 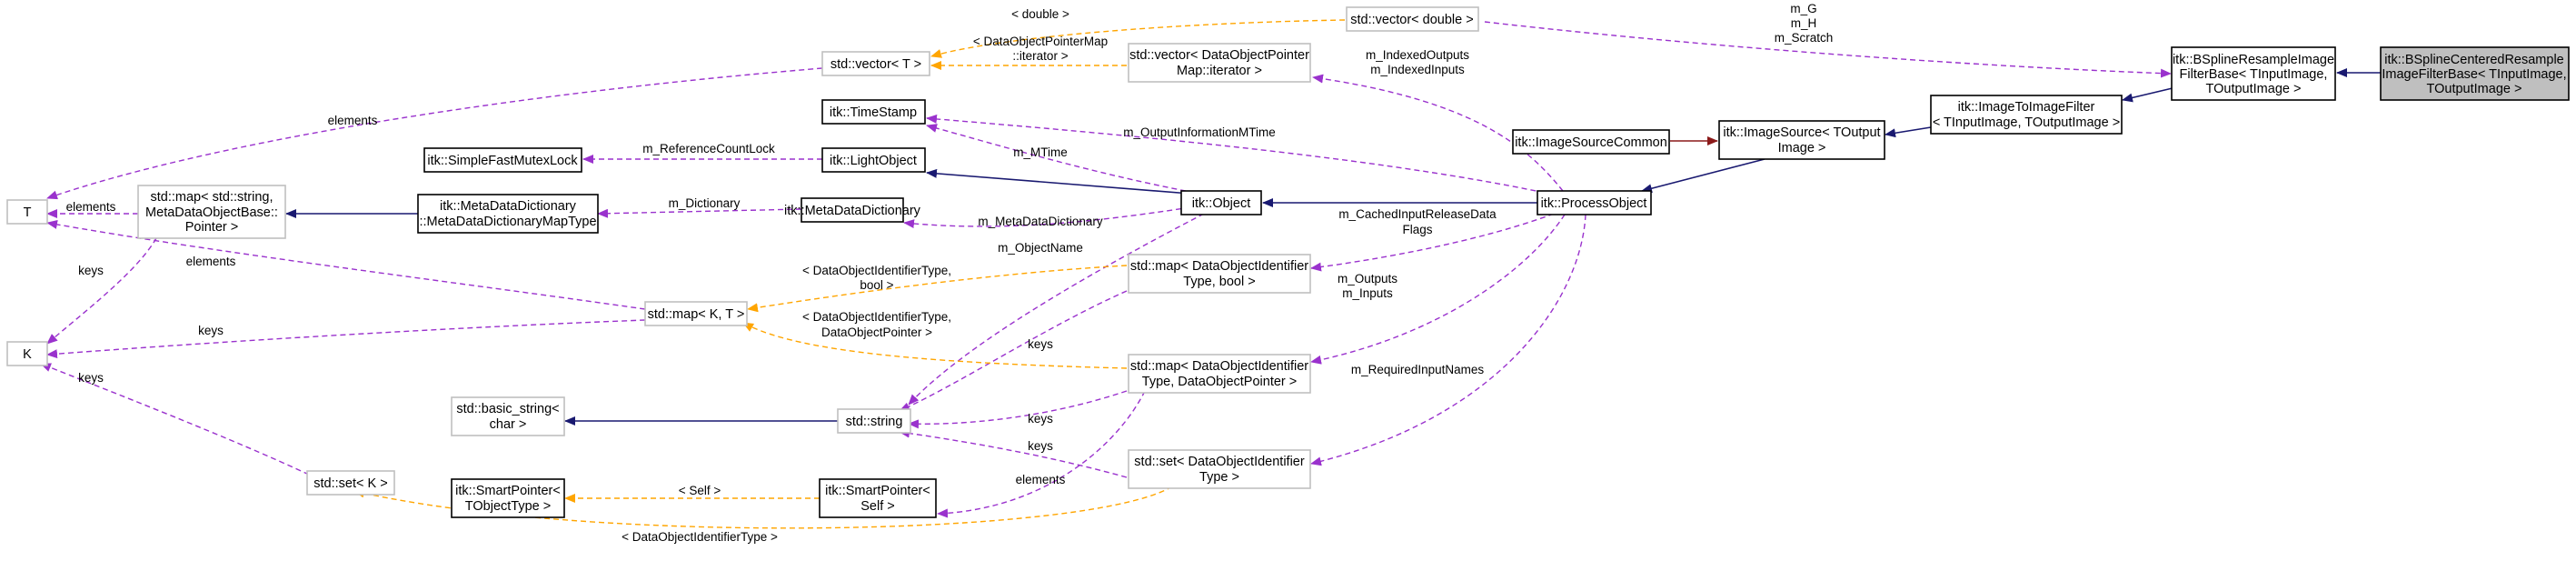 What do you see at coordinates (1018, 409) in the screenshot?
I see `edge-mapdop-string` at bounding box center [1018, 409].